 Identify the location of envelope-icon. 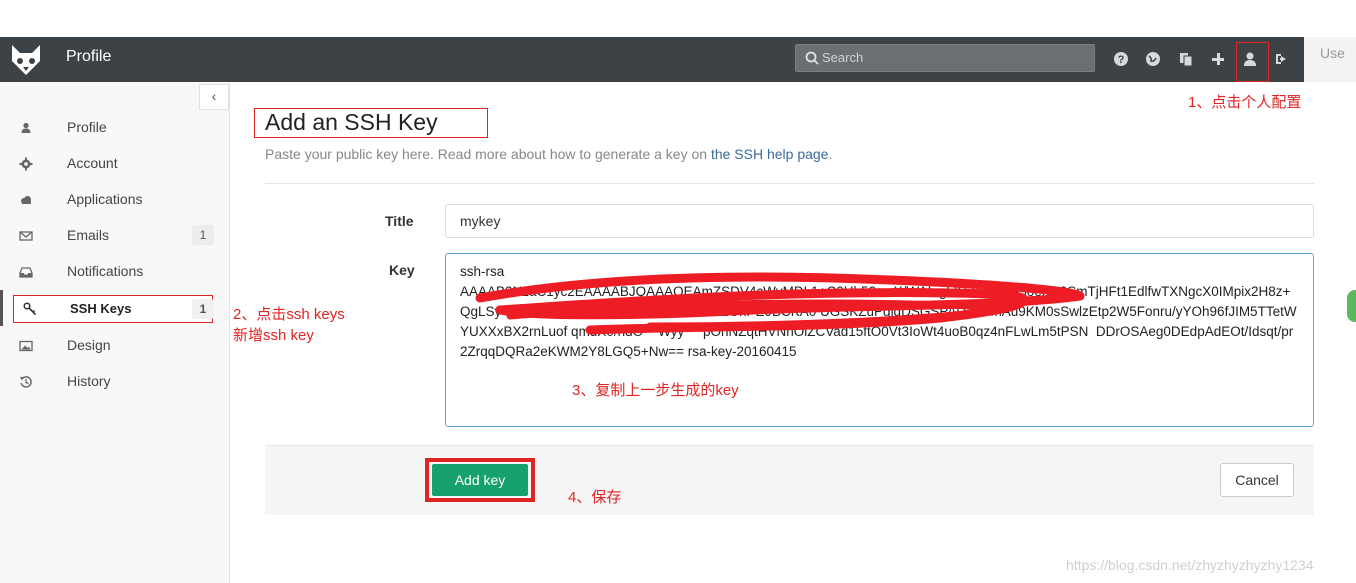
(26, 236).